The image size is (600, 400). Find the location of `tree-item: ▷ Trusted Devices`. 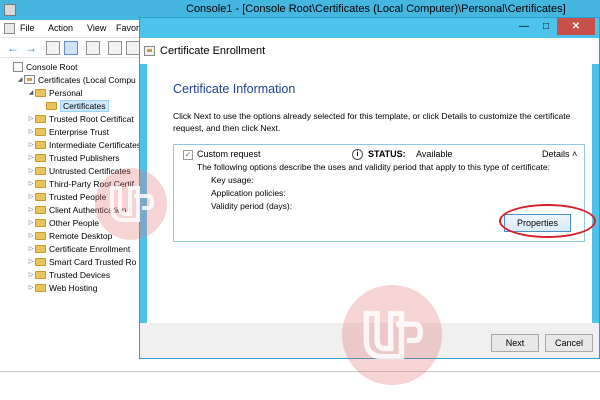

tree-item: ▷ Trusted Devices is located at coordinates (68, 274).